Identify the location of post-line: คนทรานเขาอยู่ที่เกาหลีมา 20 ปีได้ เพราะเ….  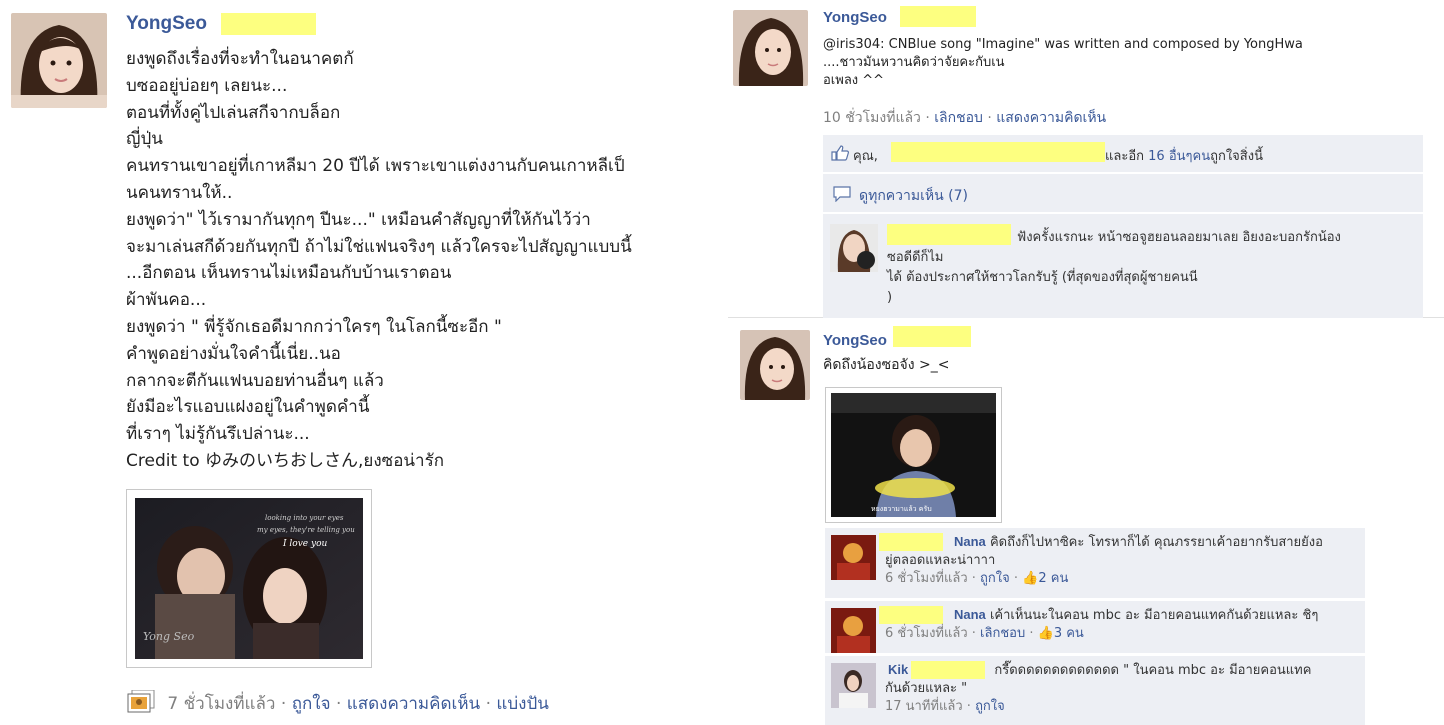
(375, 166).